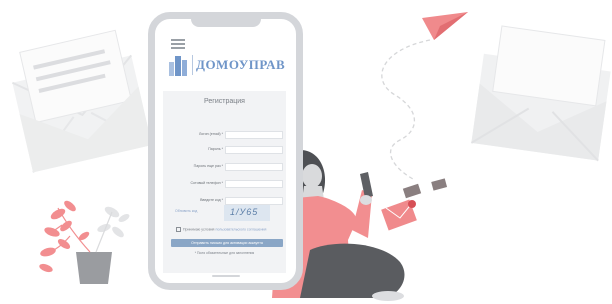 Image resolution: width=612 pixels, height=304 pixels. I want to click on code-input, so click(254, 201).